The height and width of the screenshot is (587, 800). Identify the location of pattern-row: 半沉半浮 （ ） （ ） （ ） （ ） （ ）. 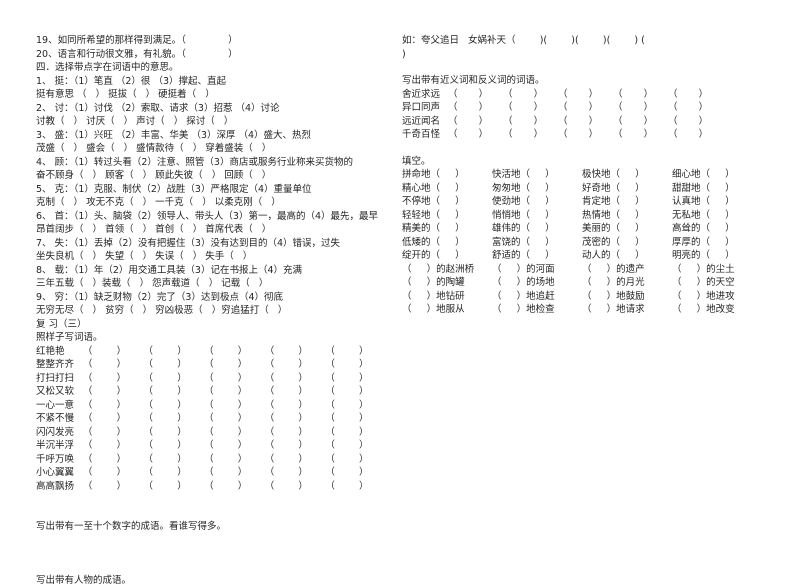
(211, 446).